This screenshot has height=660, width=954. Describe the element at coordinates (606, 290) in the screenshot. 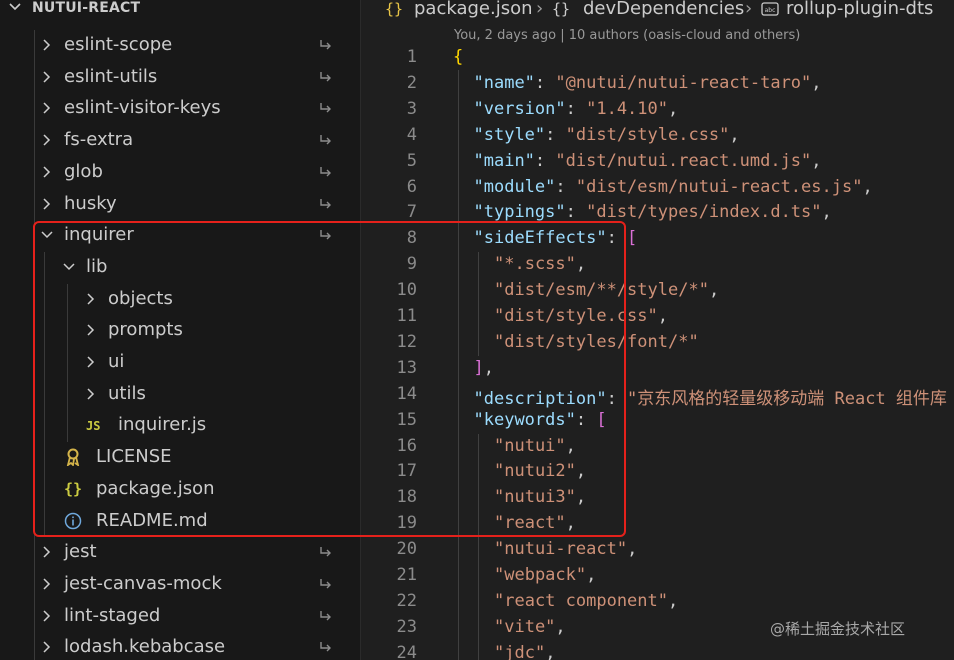

I see `code-text: "dist/esm/**/style/*",` at that location.